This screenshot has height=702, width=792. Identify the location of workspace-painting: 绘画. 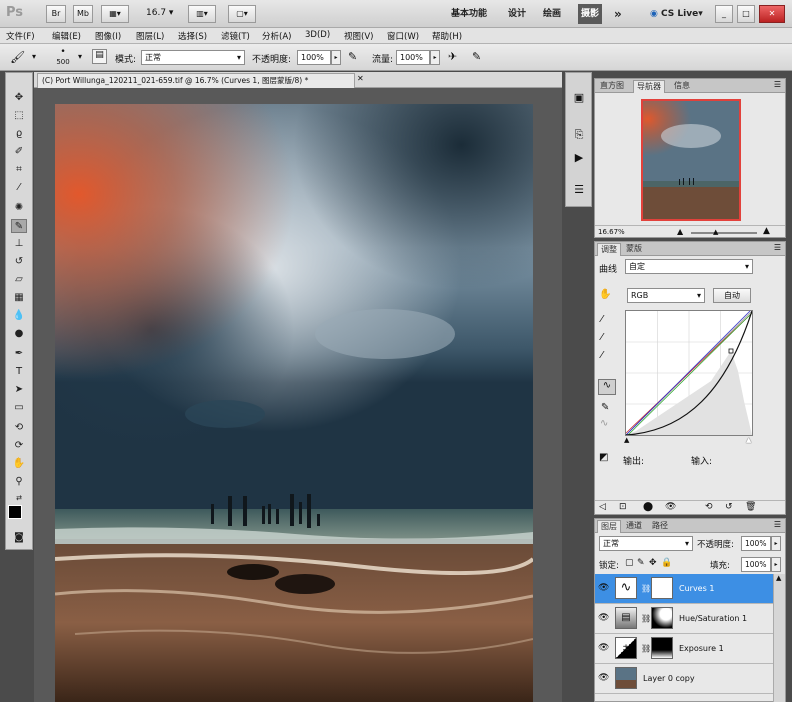
(552, 14).